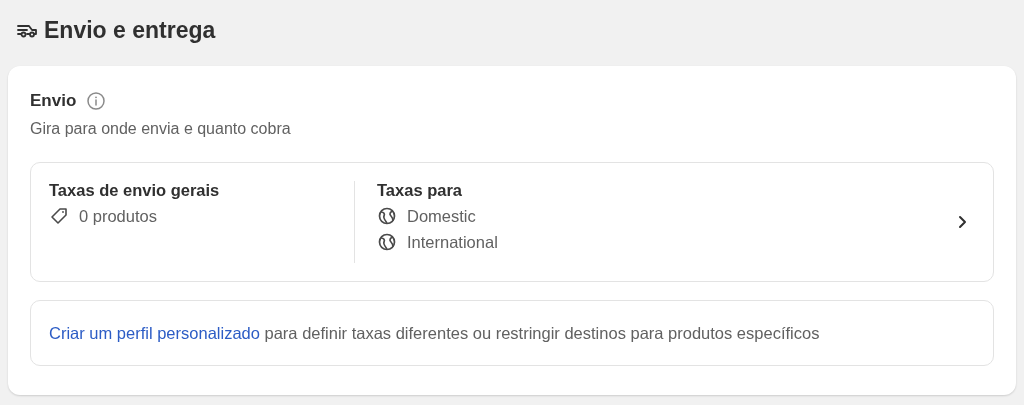 The width and height of the screenshot is (1024, 405). Describe the element at coordinates (130, 30) in the screenshot. I see `page-title: Envio e entrega` at that location.